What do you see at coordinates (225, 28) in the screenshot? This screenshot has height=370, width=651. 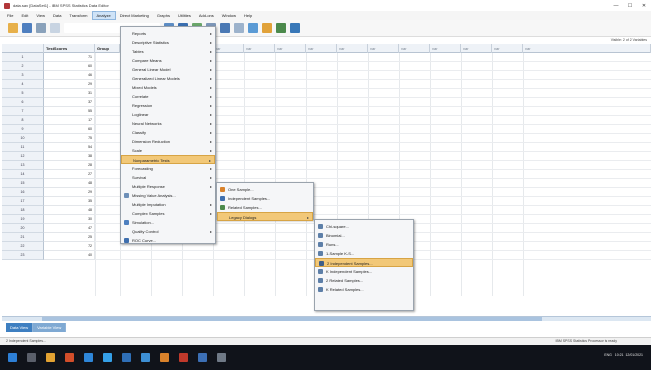 I see `split-file-icon` at bounding box center [225, 28].